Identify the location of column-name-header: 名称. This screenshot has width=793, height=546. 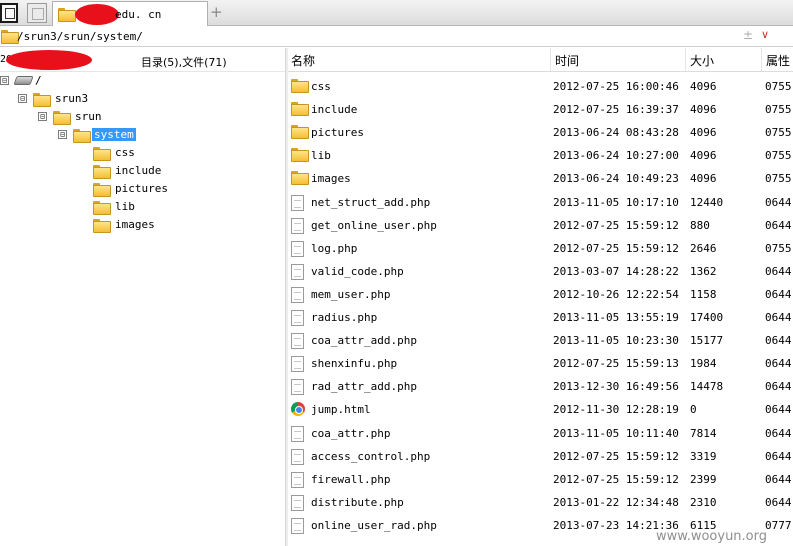
(301, 61).